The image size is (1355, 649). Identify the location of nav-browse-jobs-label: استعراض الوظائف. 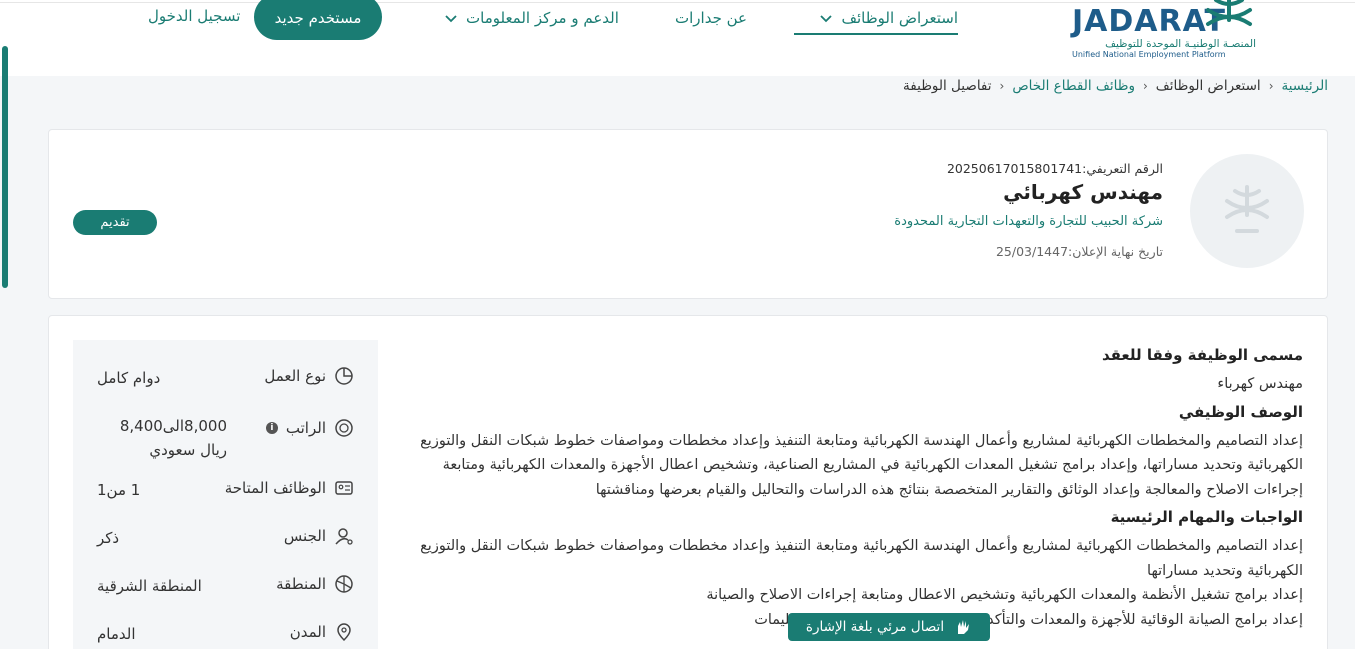
(899, 18).